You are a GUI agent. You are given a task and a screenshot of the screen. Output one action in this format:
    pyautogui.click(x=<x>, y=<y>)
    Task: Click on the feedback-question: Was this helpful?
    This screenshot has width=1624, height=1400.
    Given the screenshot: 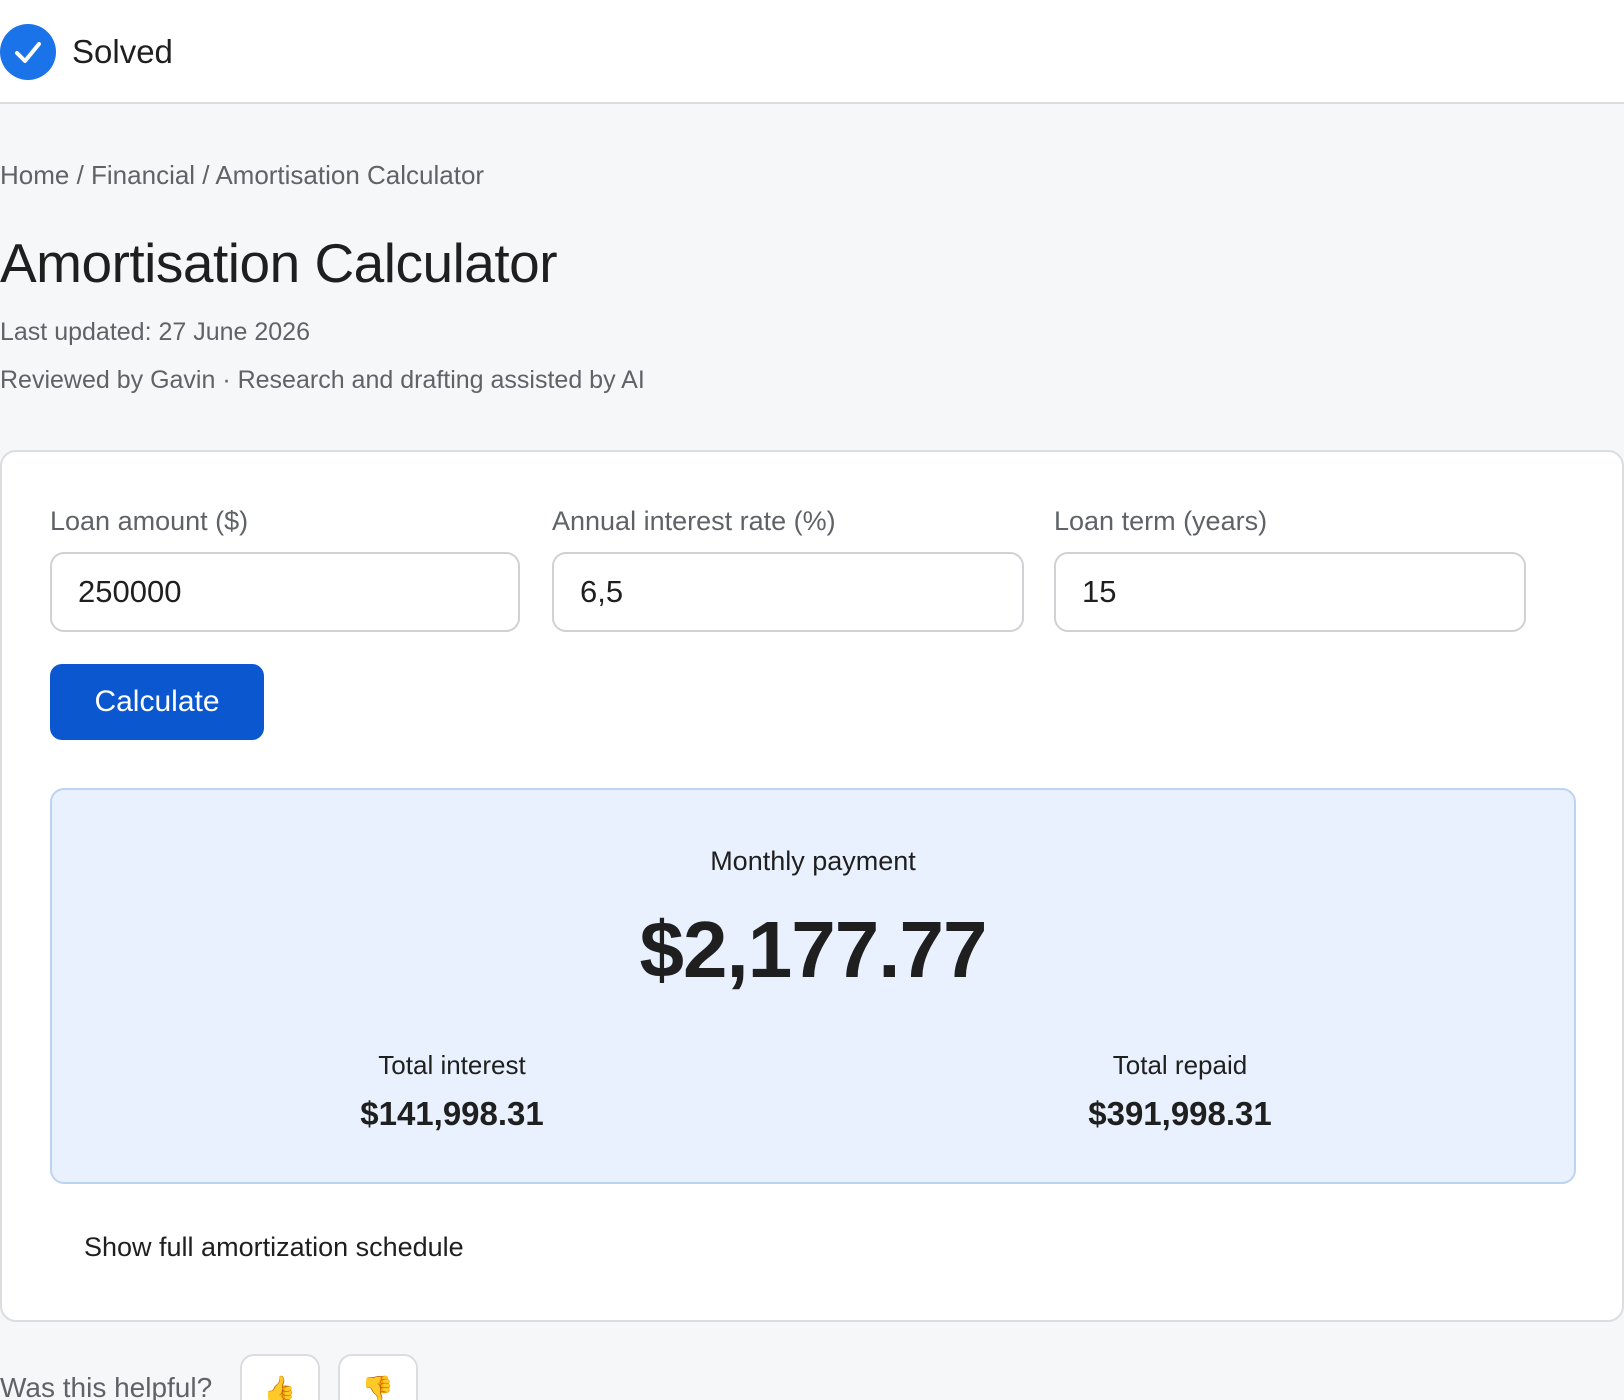 What is the action you would take?
    pyautogui.click(x=106, y=1386)
    